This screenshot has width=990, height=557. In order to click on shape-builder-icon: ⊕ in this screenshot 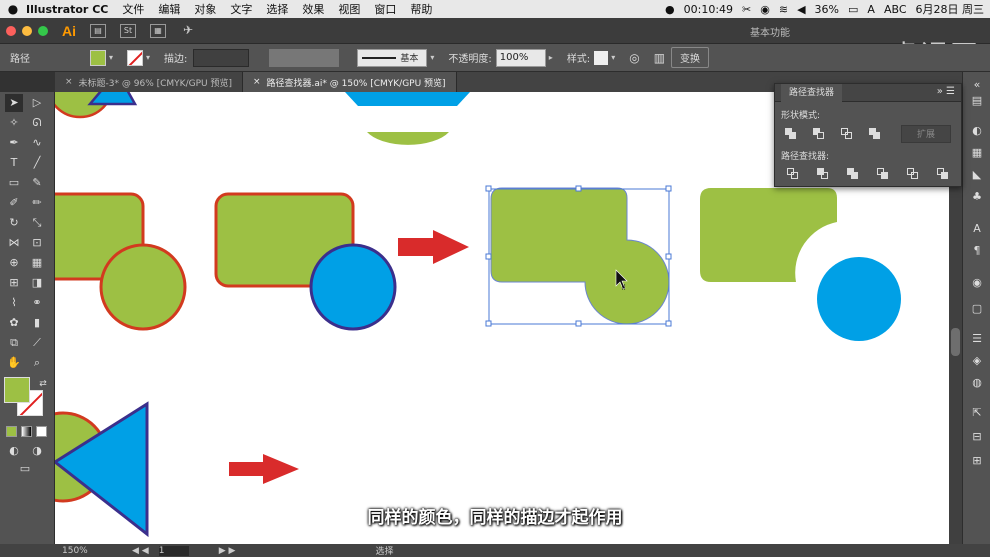, I will do `click(14, 263)`.